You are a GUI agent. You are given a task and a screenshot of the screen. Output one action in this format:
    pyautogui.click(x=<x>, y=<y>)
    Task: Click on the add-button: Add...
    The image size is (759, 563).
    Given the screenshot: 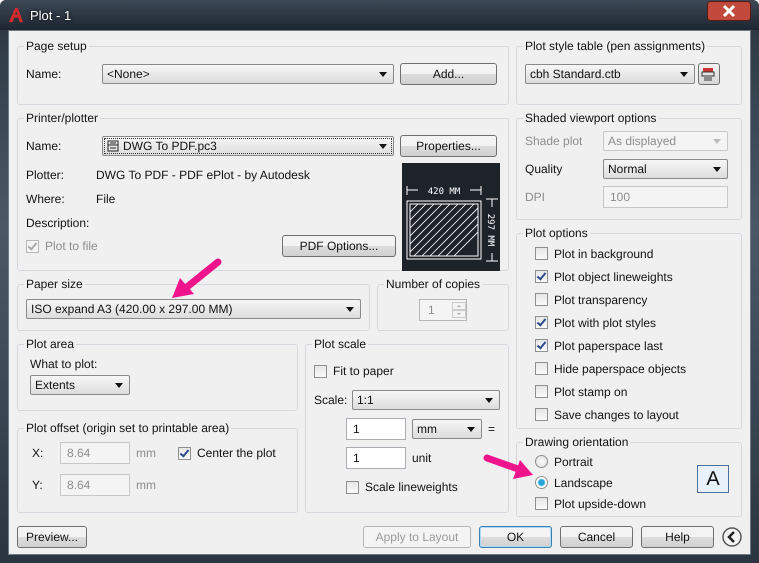 What is the action you would take?
    pyautogui.click(x=448, y=74)
    